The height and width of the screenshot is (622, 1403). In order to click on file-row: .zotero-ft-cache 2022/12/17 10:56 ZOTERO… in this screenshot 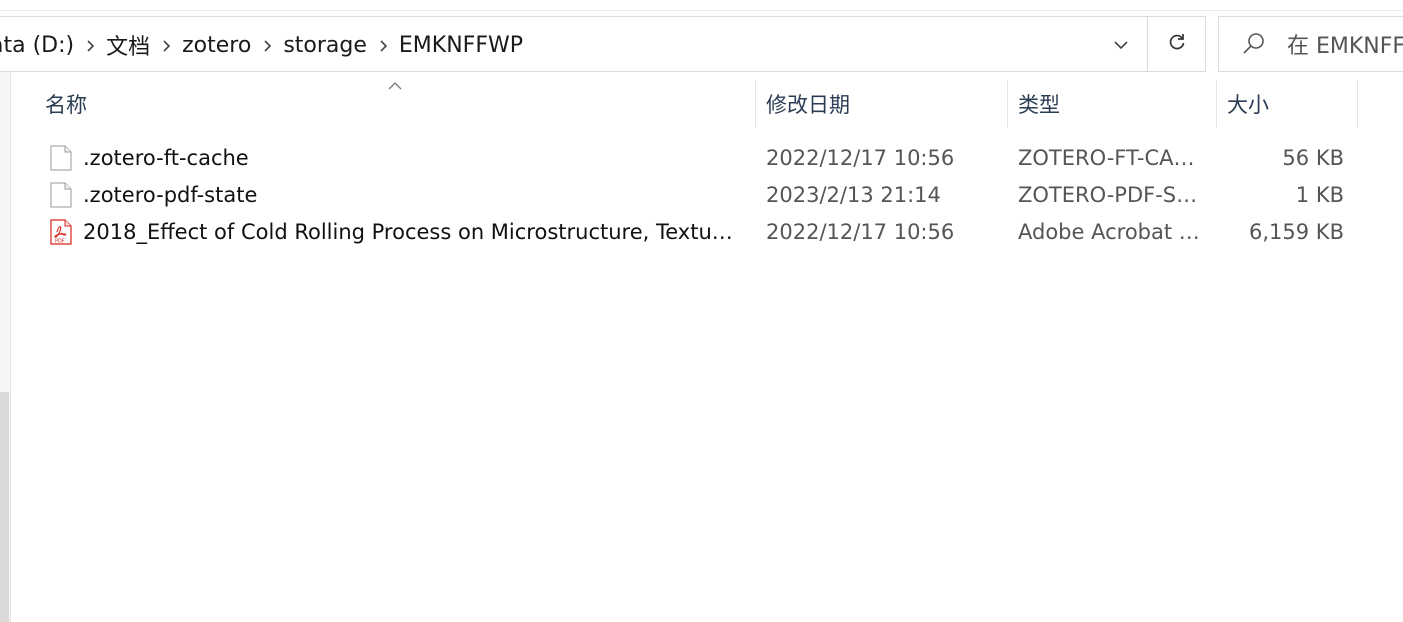, I will do `click(698, 158)`.